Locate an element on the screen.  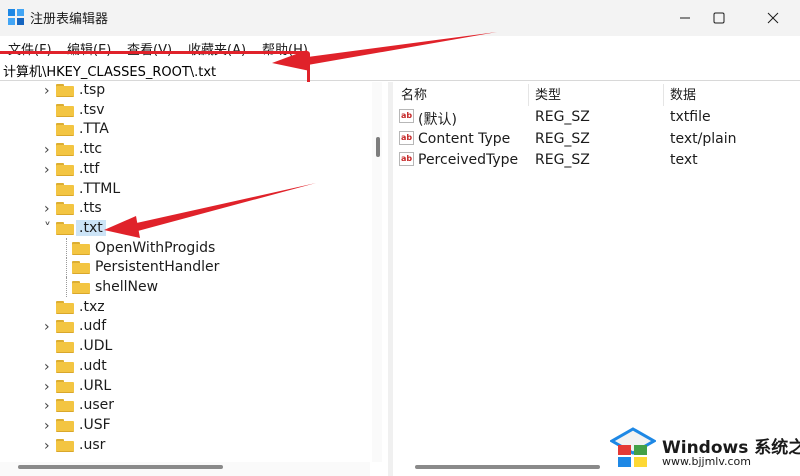
tree-item: › .udt is located at coordinates (185, 366).